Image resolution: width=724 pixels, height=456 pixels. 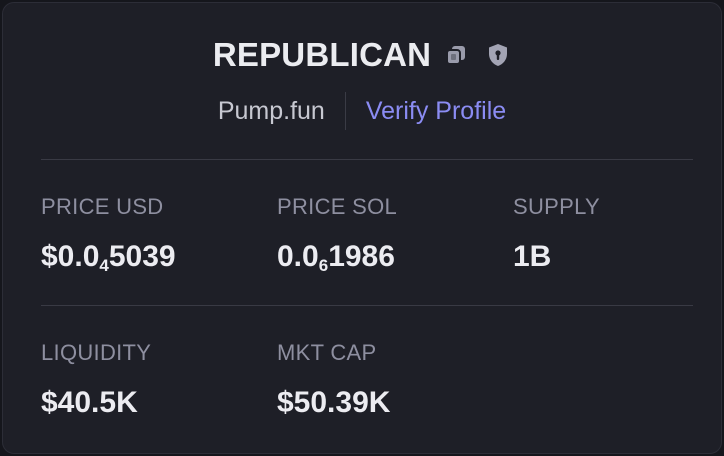 I want to click on price-usd-value: $0.045039, so click(x=151, y=257).